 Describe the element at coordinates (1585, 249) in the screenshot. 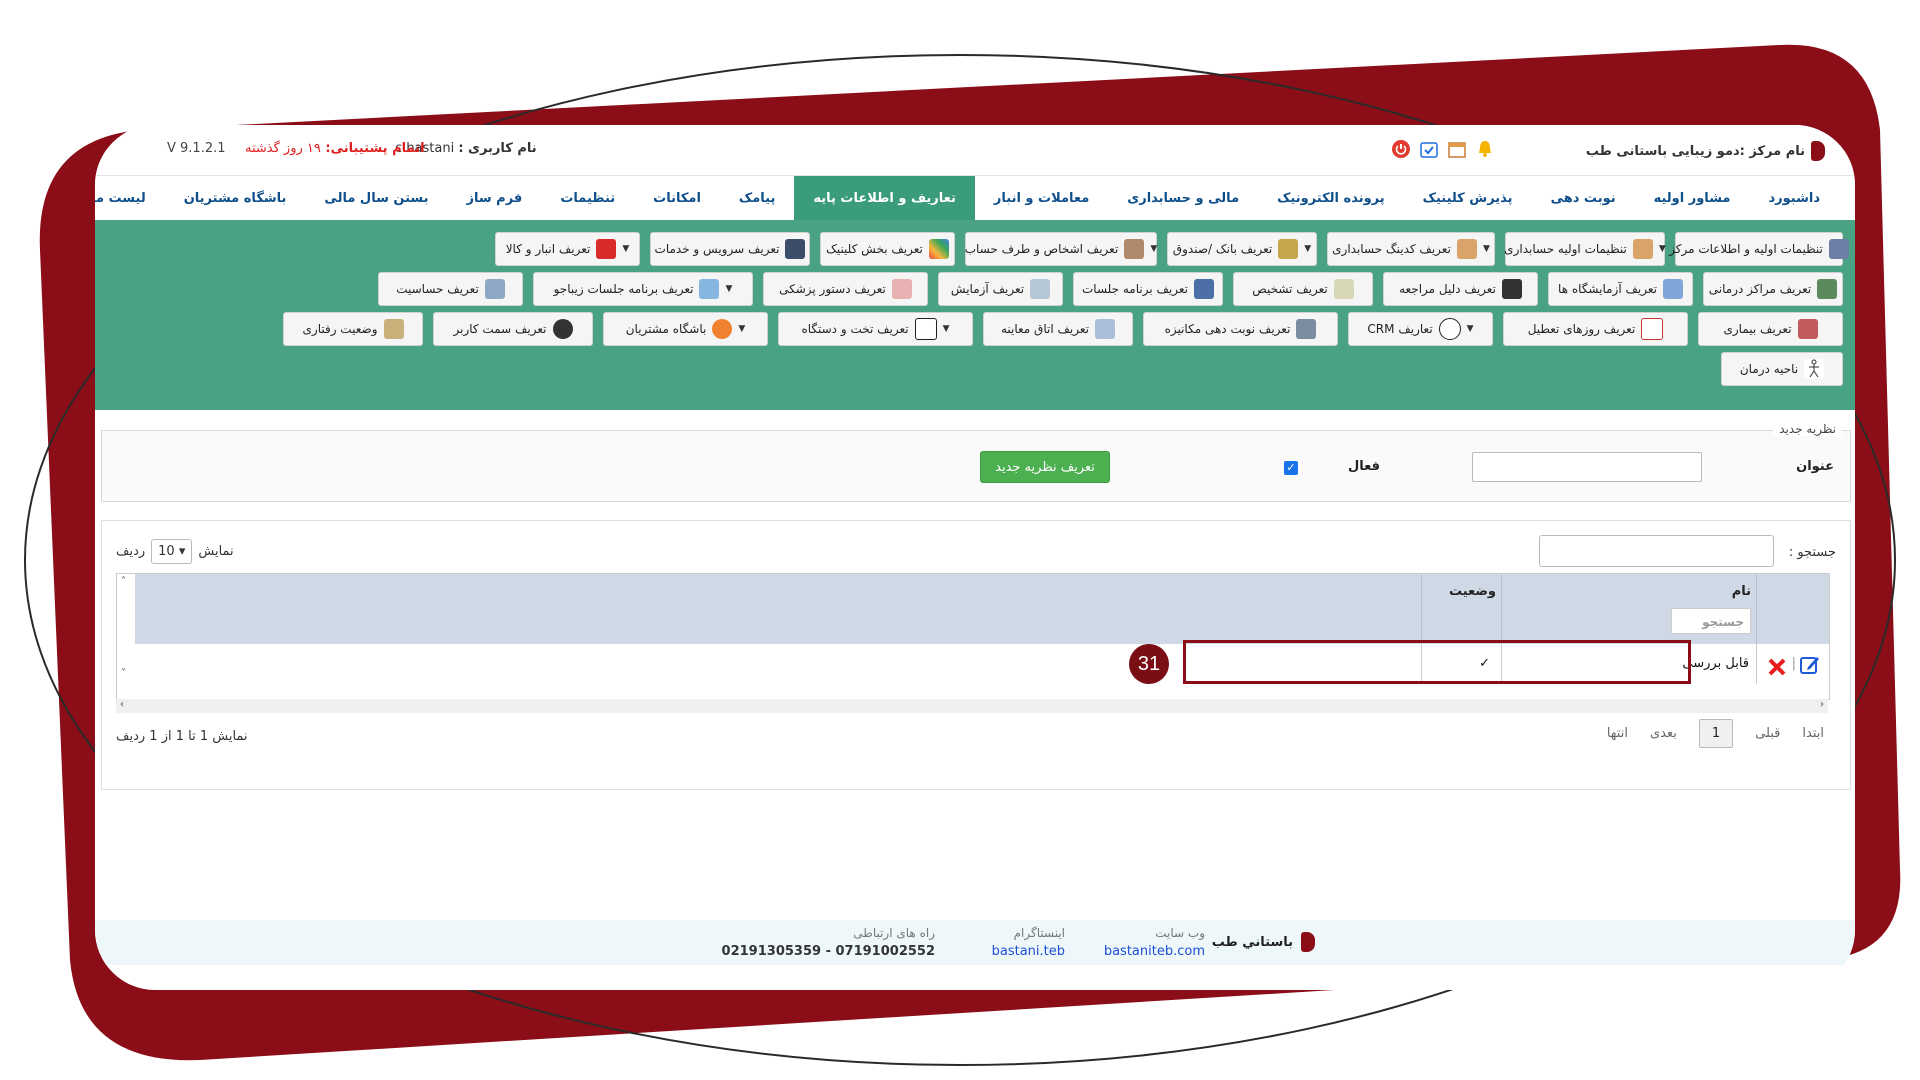

I see `accounting-settings-button: ▼ تنظیمات اولیه حسابداری` at that location.